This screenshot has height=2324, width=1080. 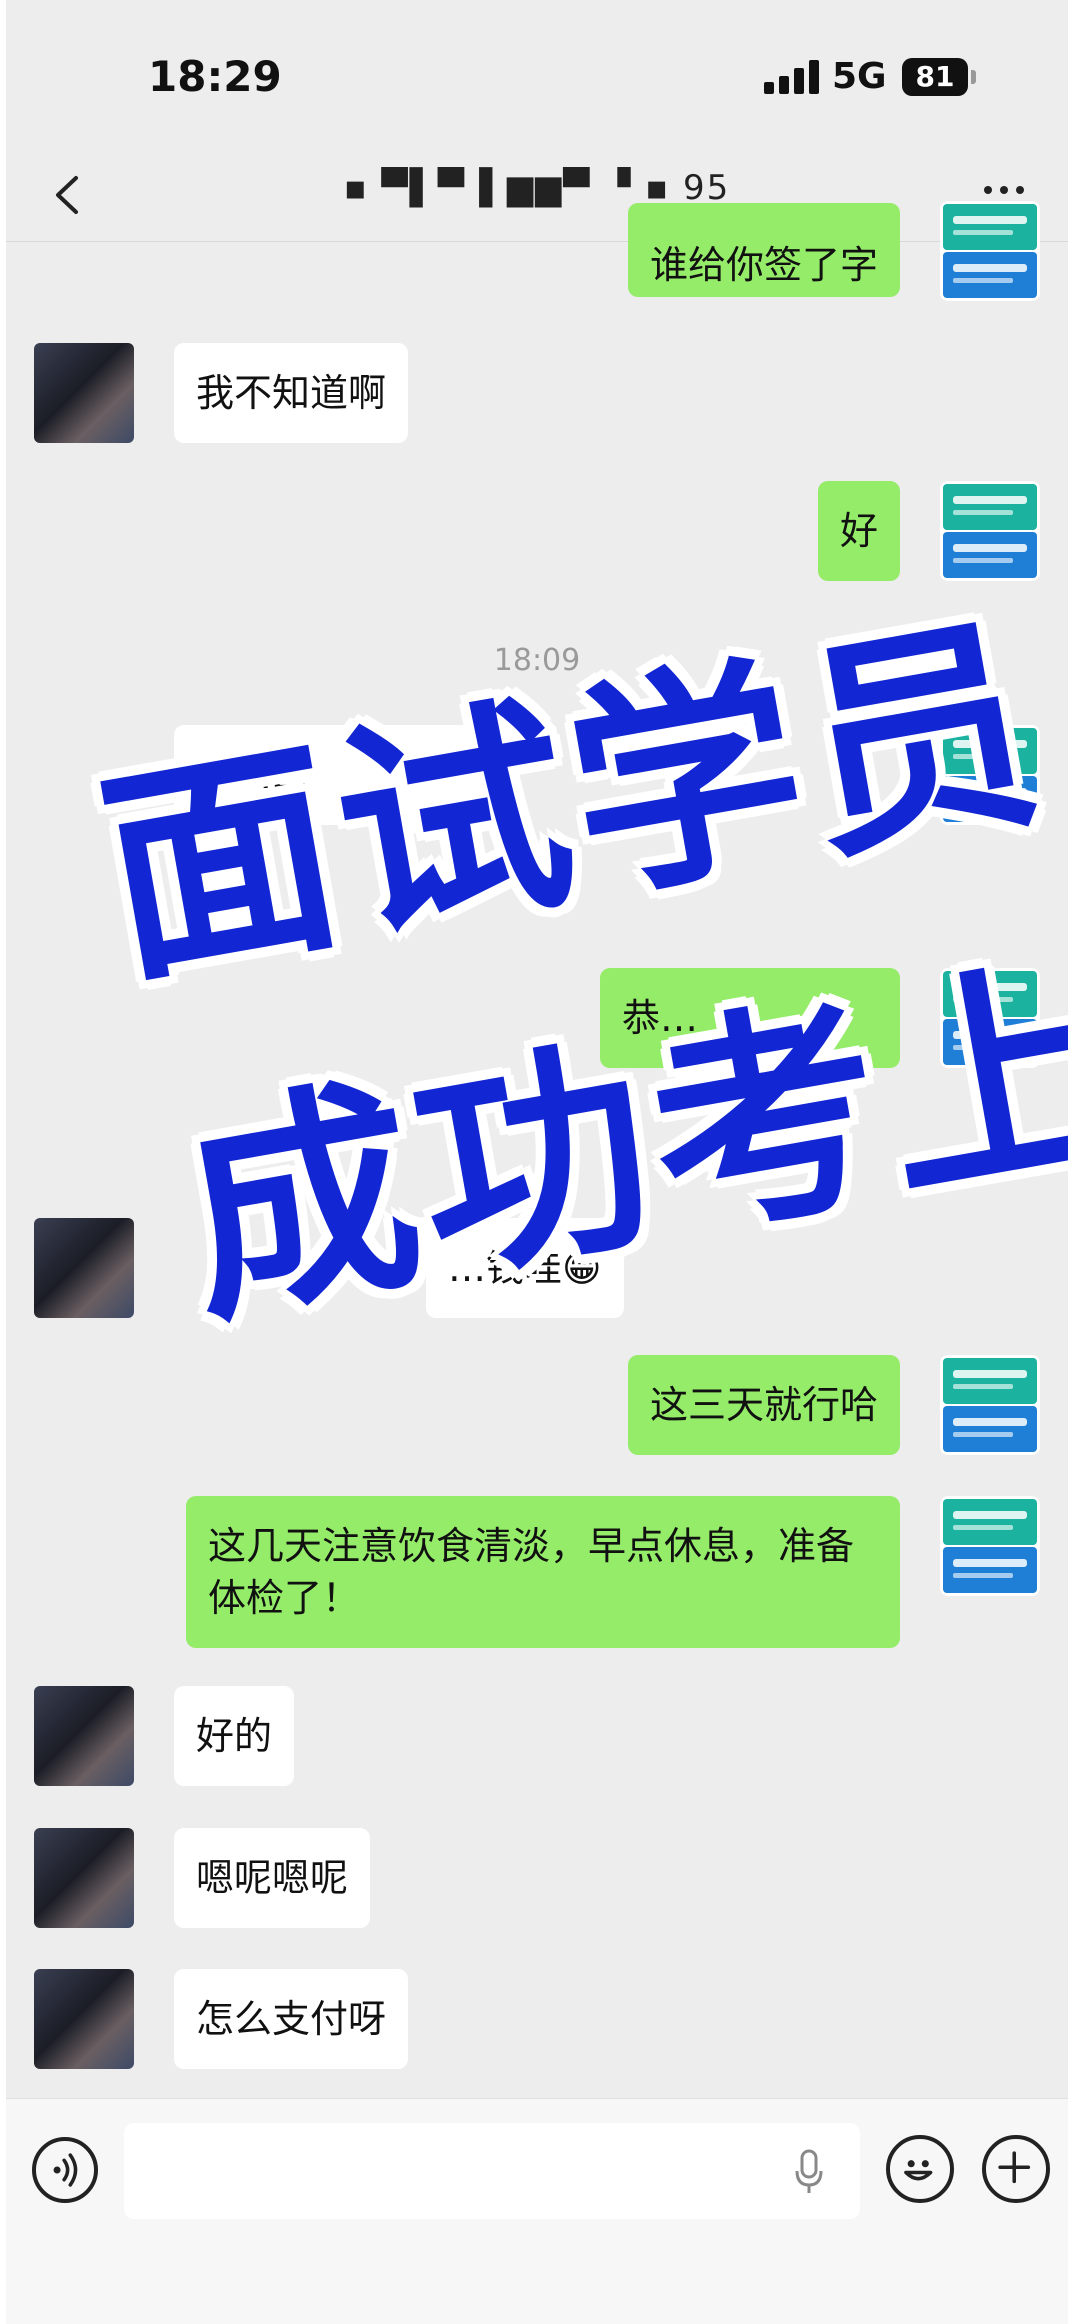 What do you see at coordinates (492, 2171) in the screenshot?
I see `message-input` at bounding box center [492, 2171].